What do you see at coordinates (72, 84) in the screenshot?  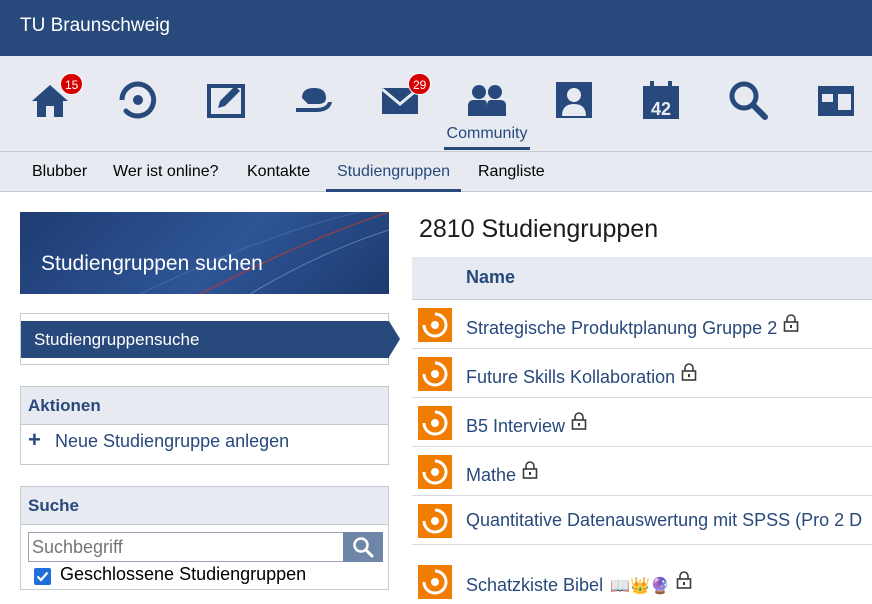 I see `notification-badge: 15` at bounding box center [72, 84].